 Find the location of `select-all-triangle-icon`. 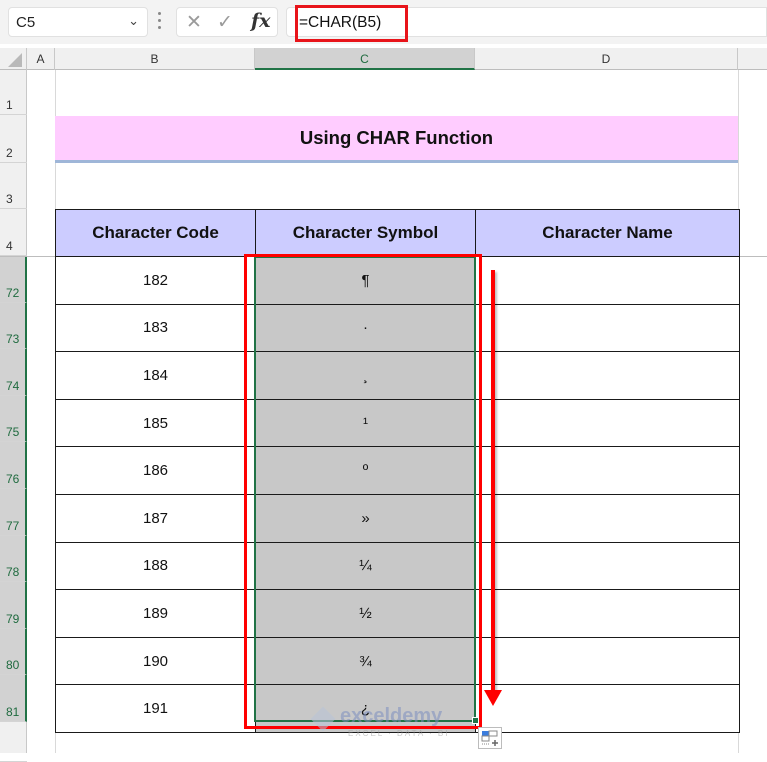

select-all-triangle-icon is located at coordinates (15, 60).